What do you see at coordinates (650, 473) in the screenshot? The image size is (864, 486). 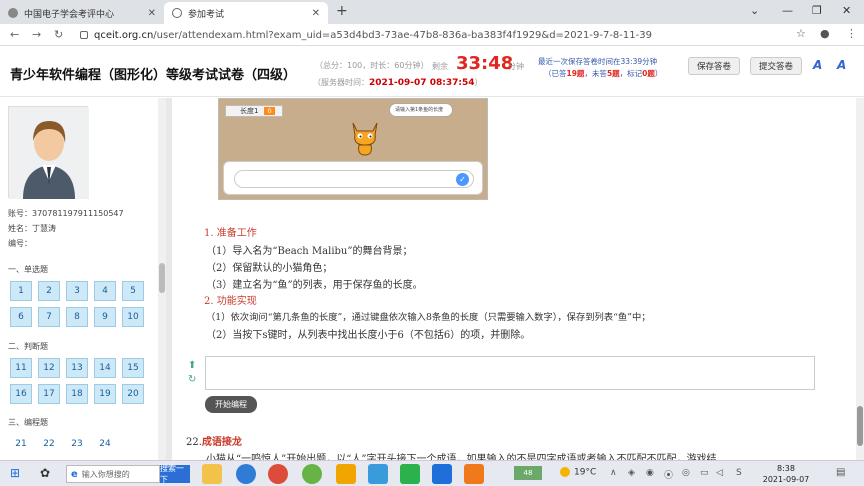 I see `tray-app-icon: ◉` at bounding box center [650, 473].